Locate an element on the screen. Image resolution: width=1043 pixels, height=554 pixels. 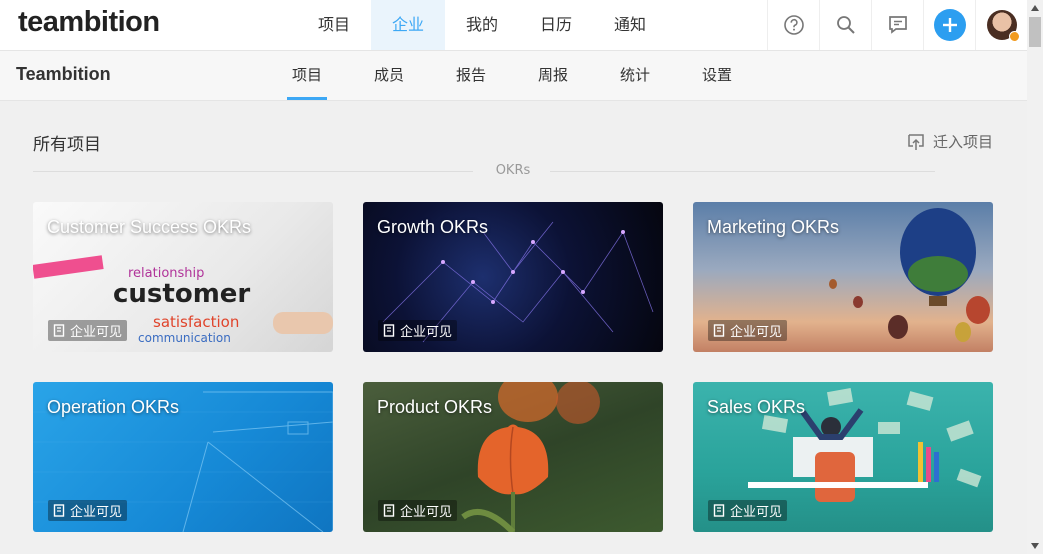
divider-right is located at coordinates (742, 171).